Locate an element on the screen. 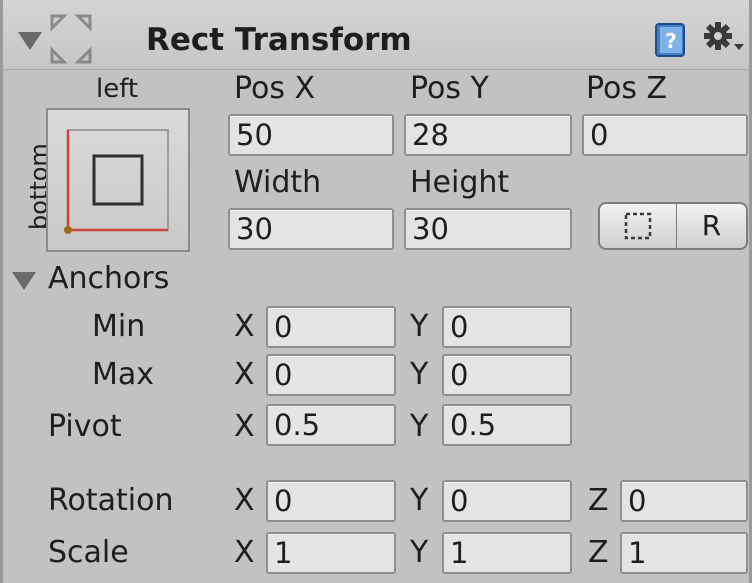  scale-z-label: Z is located at coordinates (598, 553).